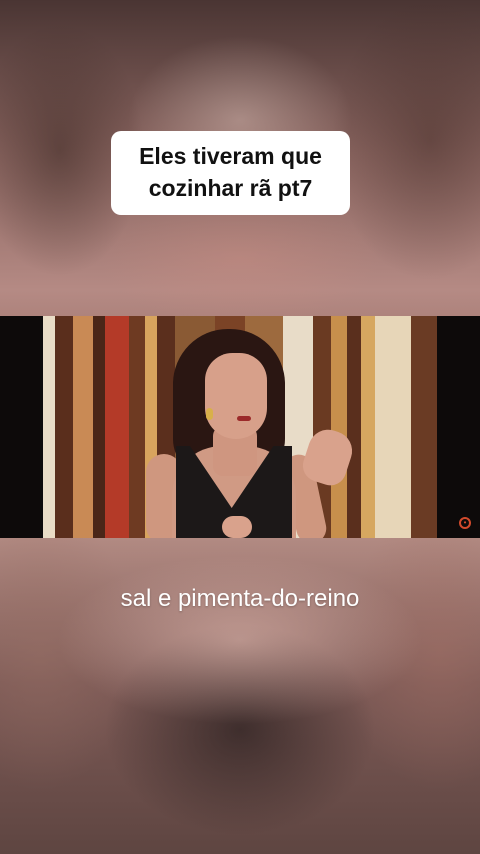 This screenshot has height=854, width=480. What do you see at coordinates (209, 414) in the screenshot?
I see `presenter-earring` at bounding box center [209, 414].